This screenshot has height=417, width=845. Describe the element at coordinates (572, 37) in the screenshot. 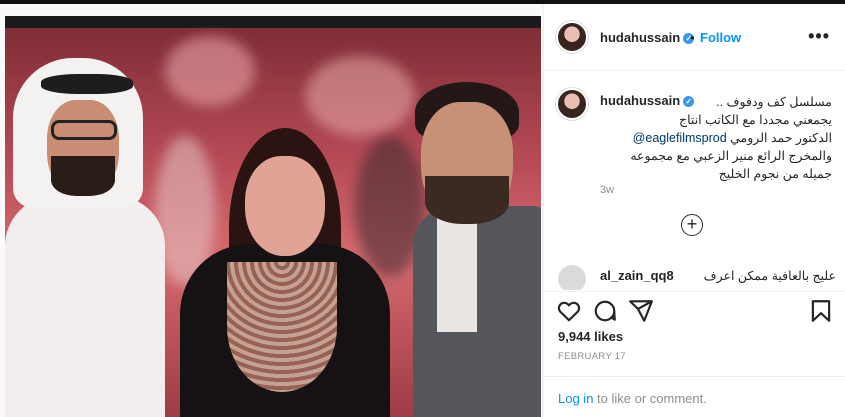

I see `profile-avatar` at that location.